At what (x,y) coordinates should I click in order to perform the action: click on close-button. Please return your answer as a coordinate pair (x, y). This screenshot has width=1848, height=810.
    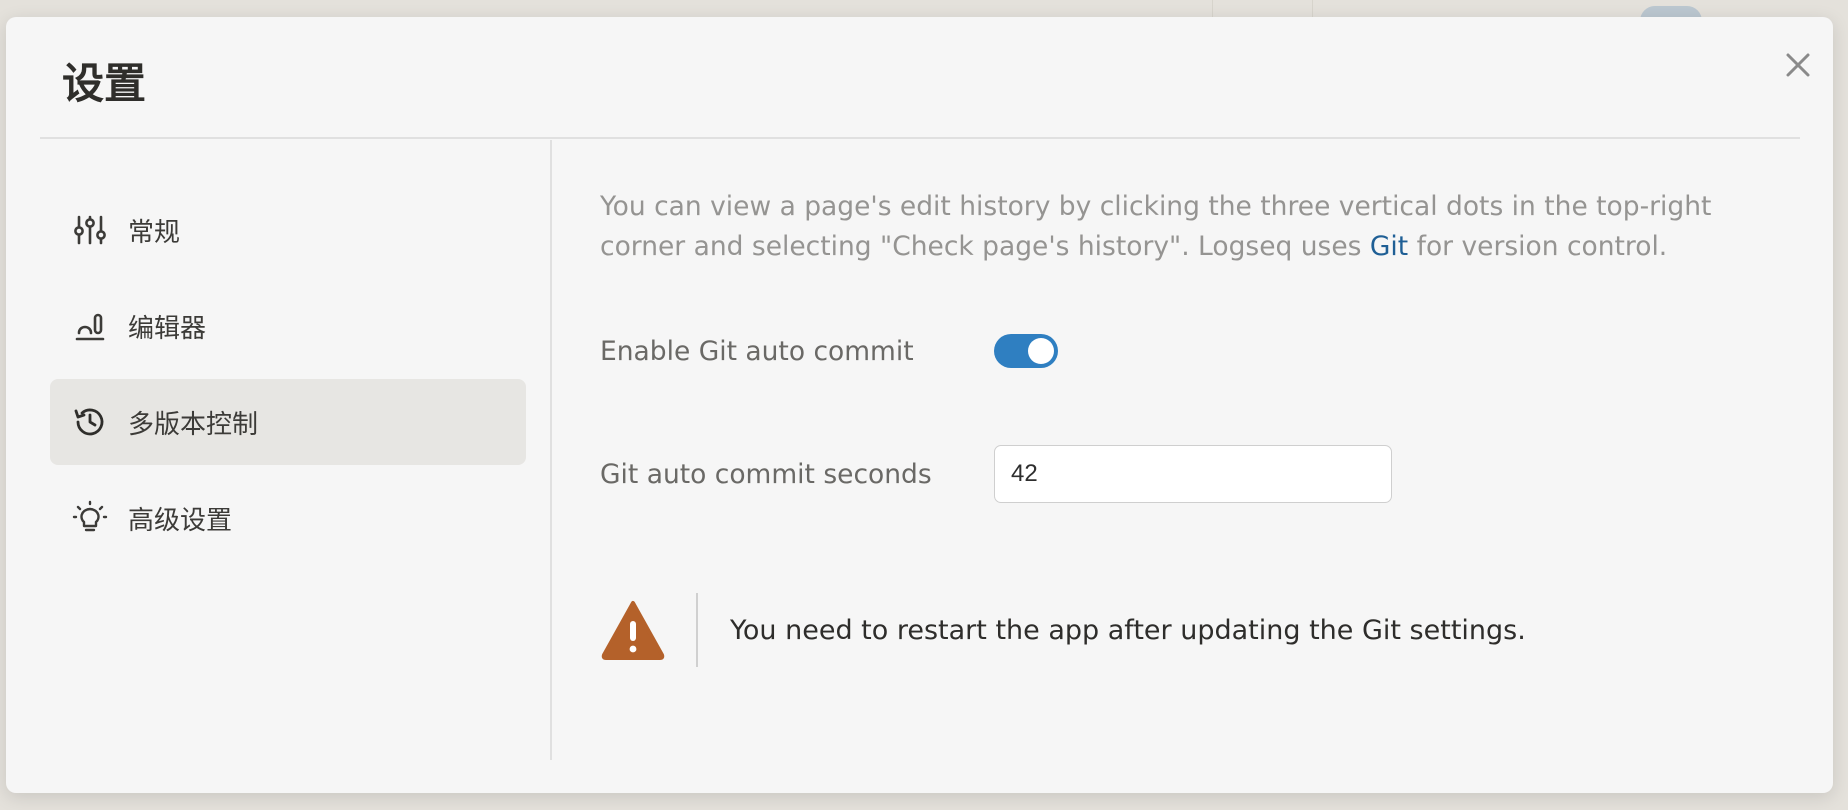
    Looking at the image, I should click on (1798, 65).